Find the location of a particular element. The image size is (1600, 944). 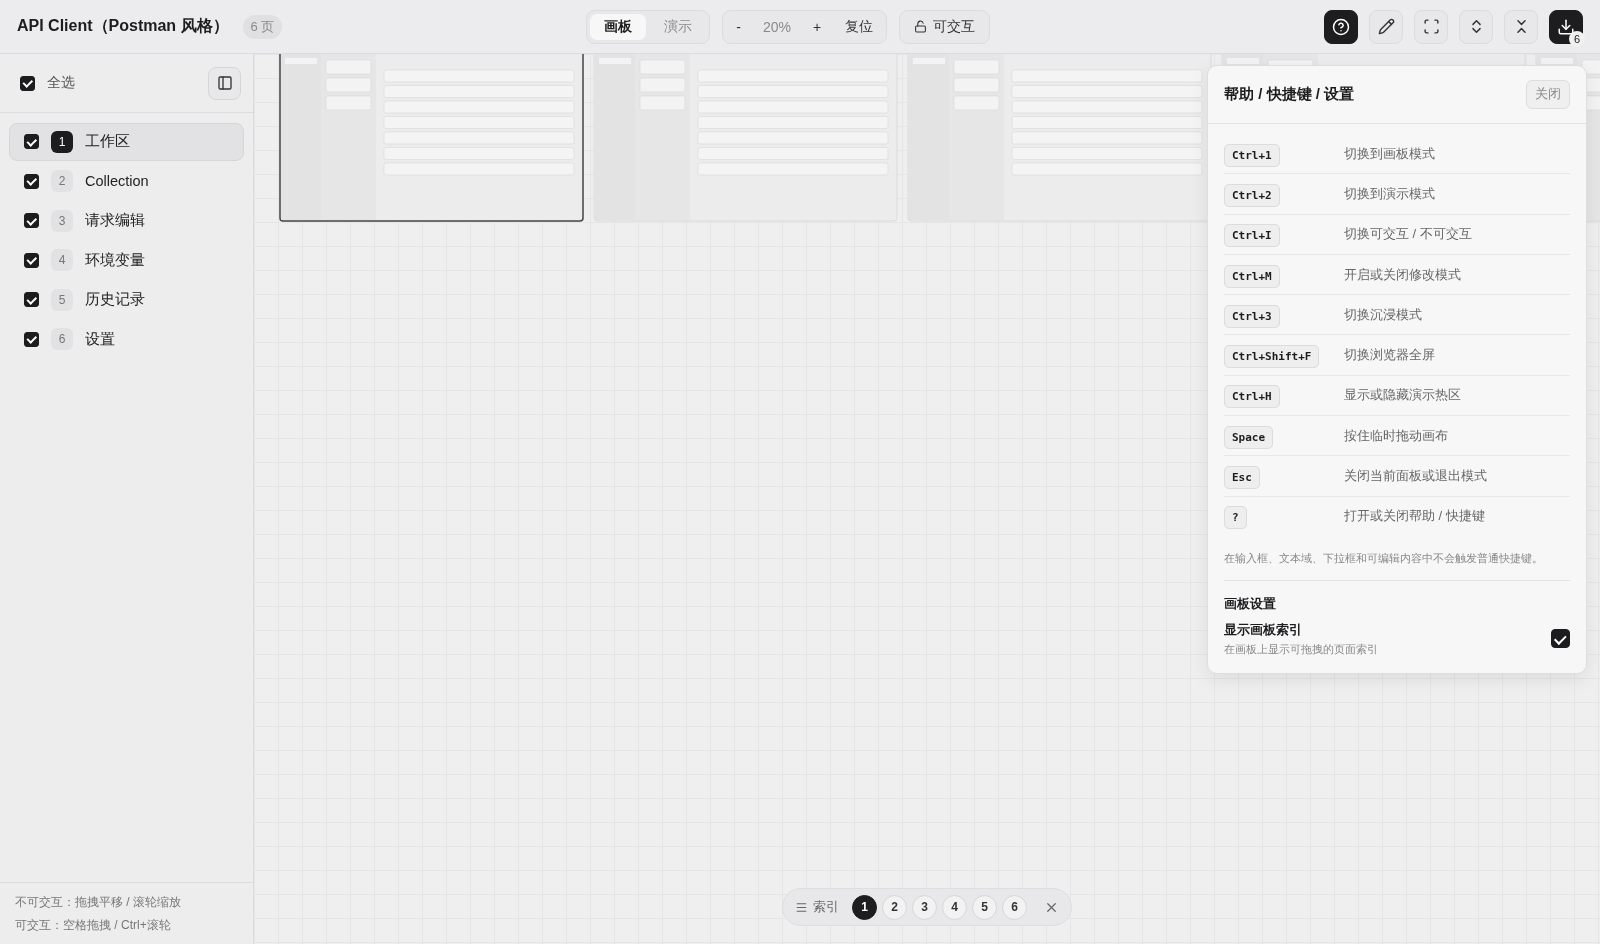

shortcut-description: 显示或隐藏演示热区 is located at coordinates (1402, 395).